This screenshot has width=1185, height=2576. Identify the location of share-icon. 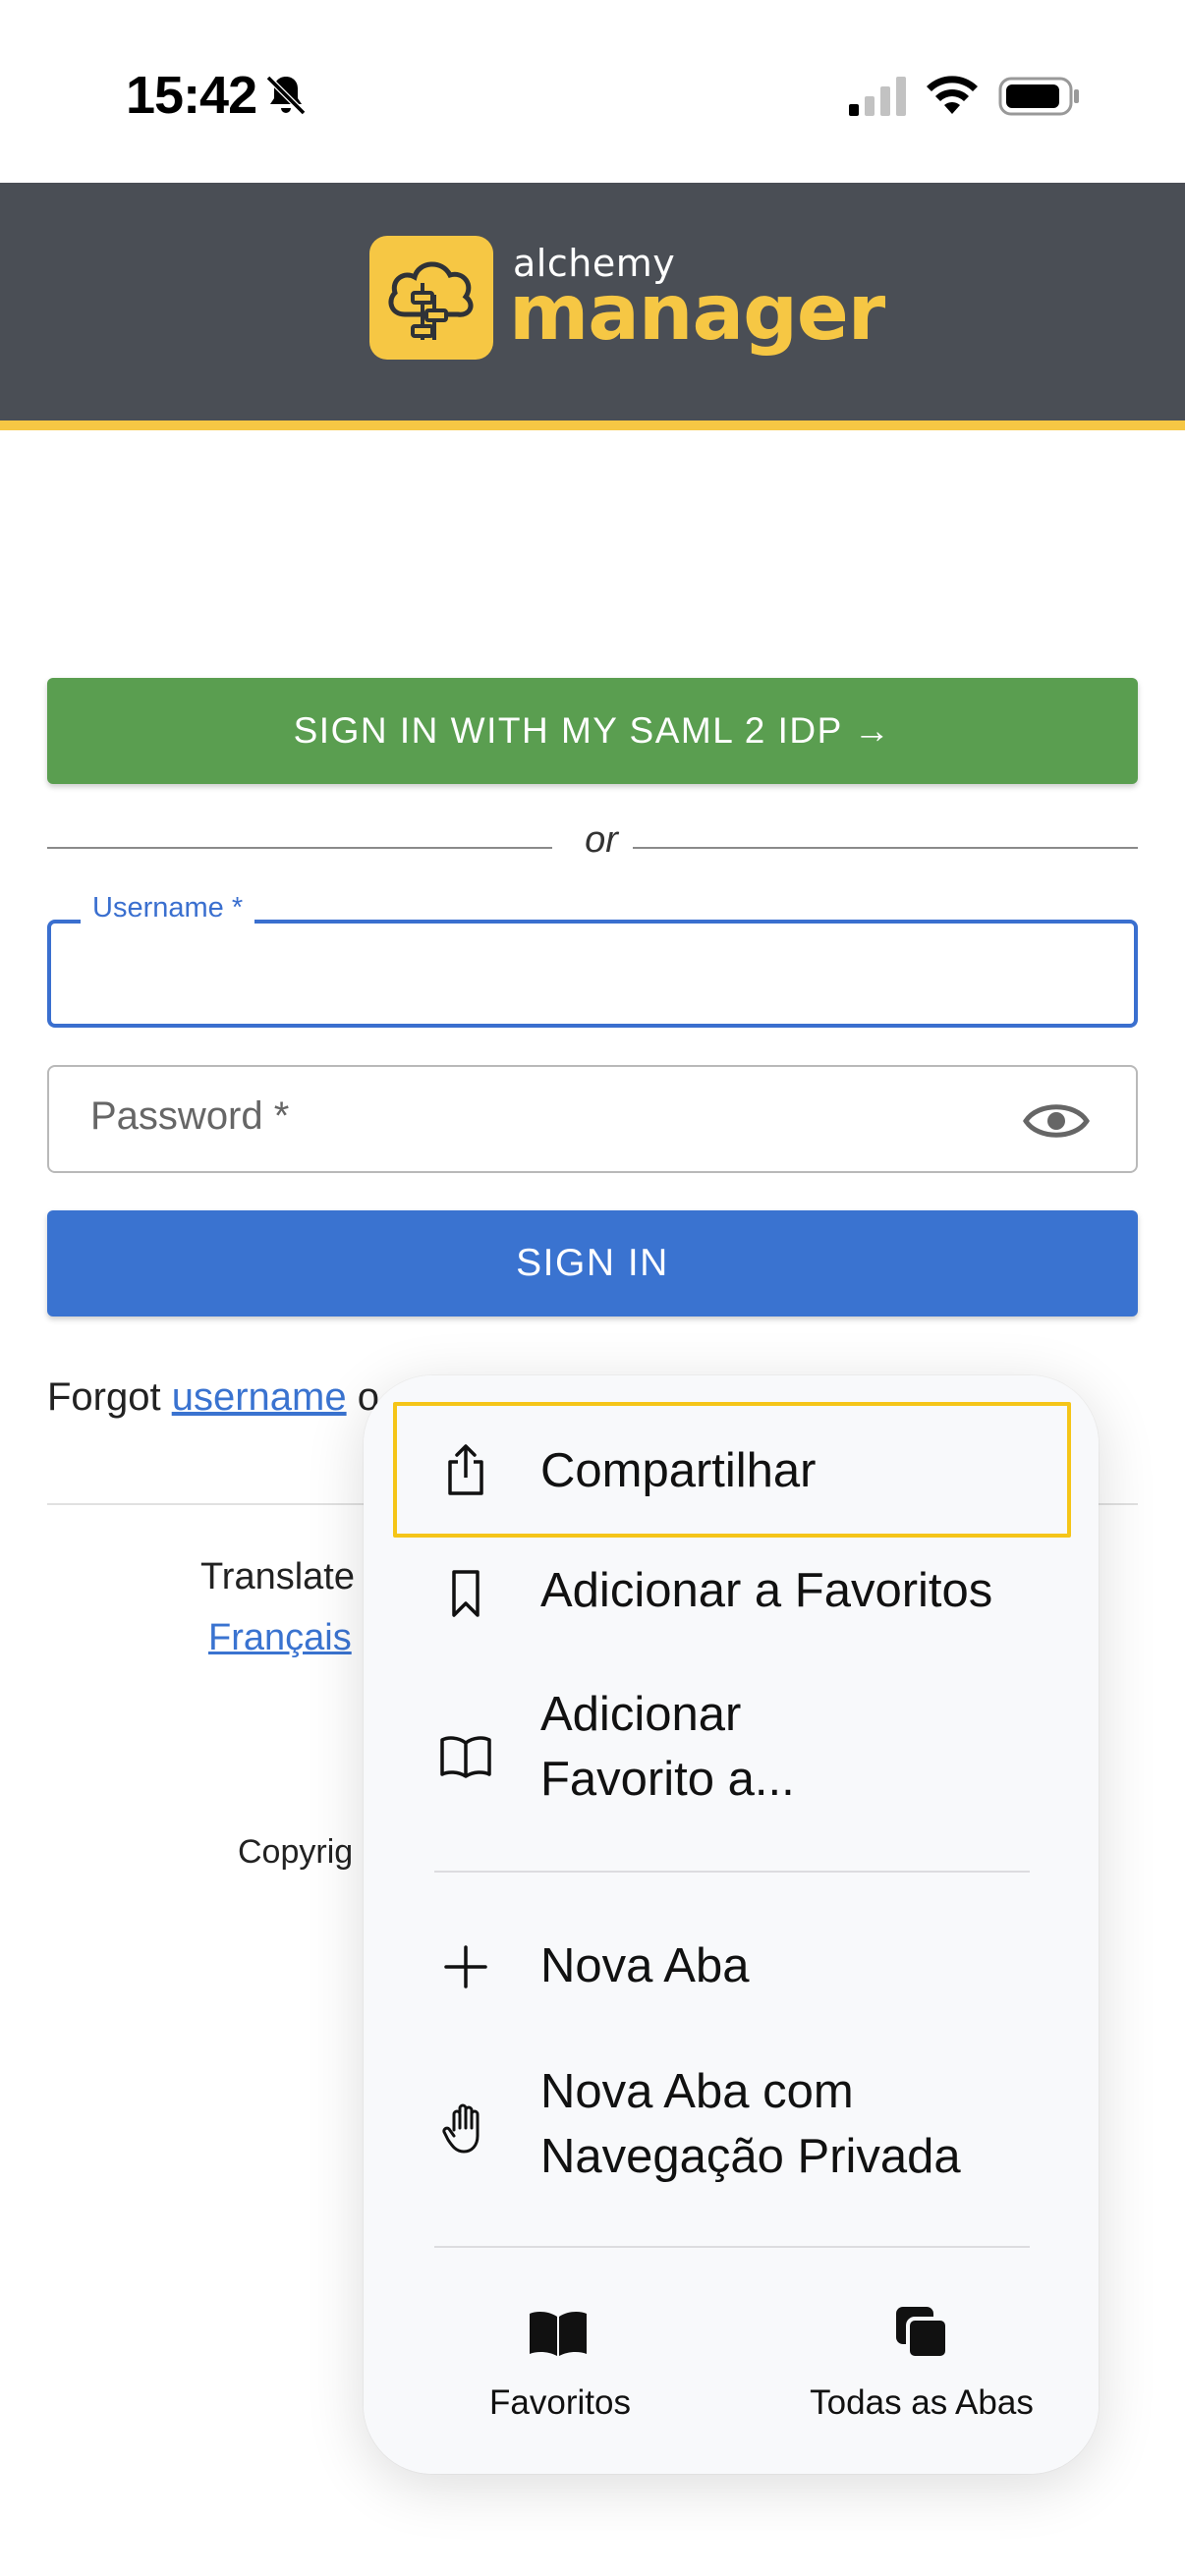
(466, 1469).